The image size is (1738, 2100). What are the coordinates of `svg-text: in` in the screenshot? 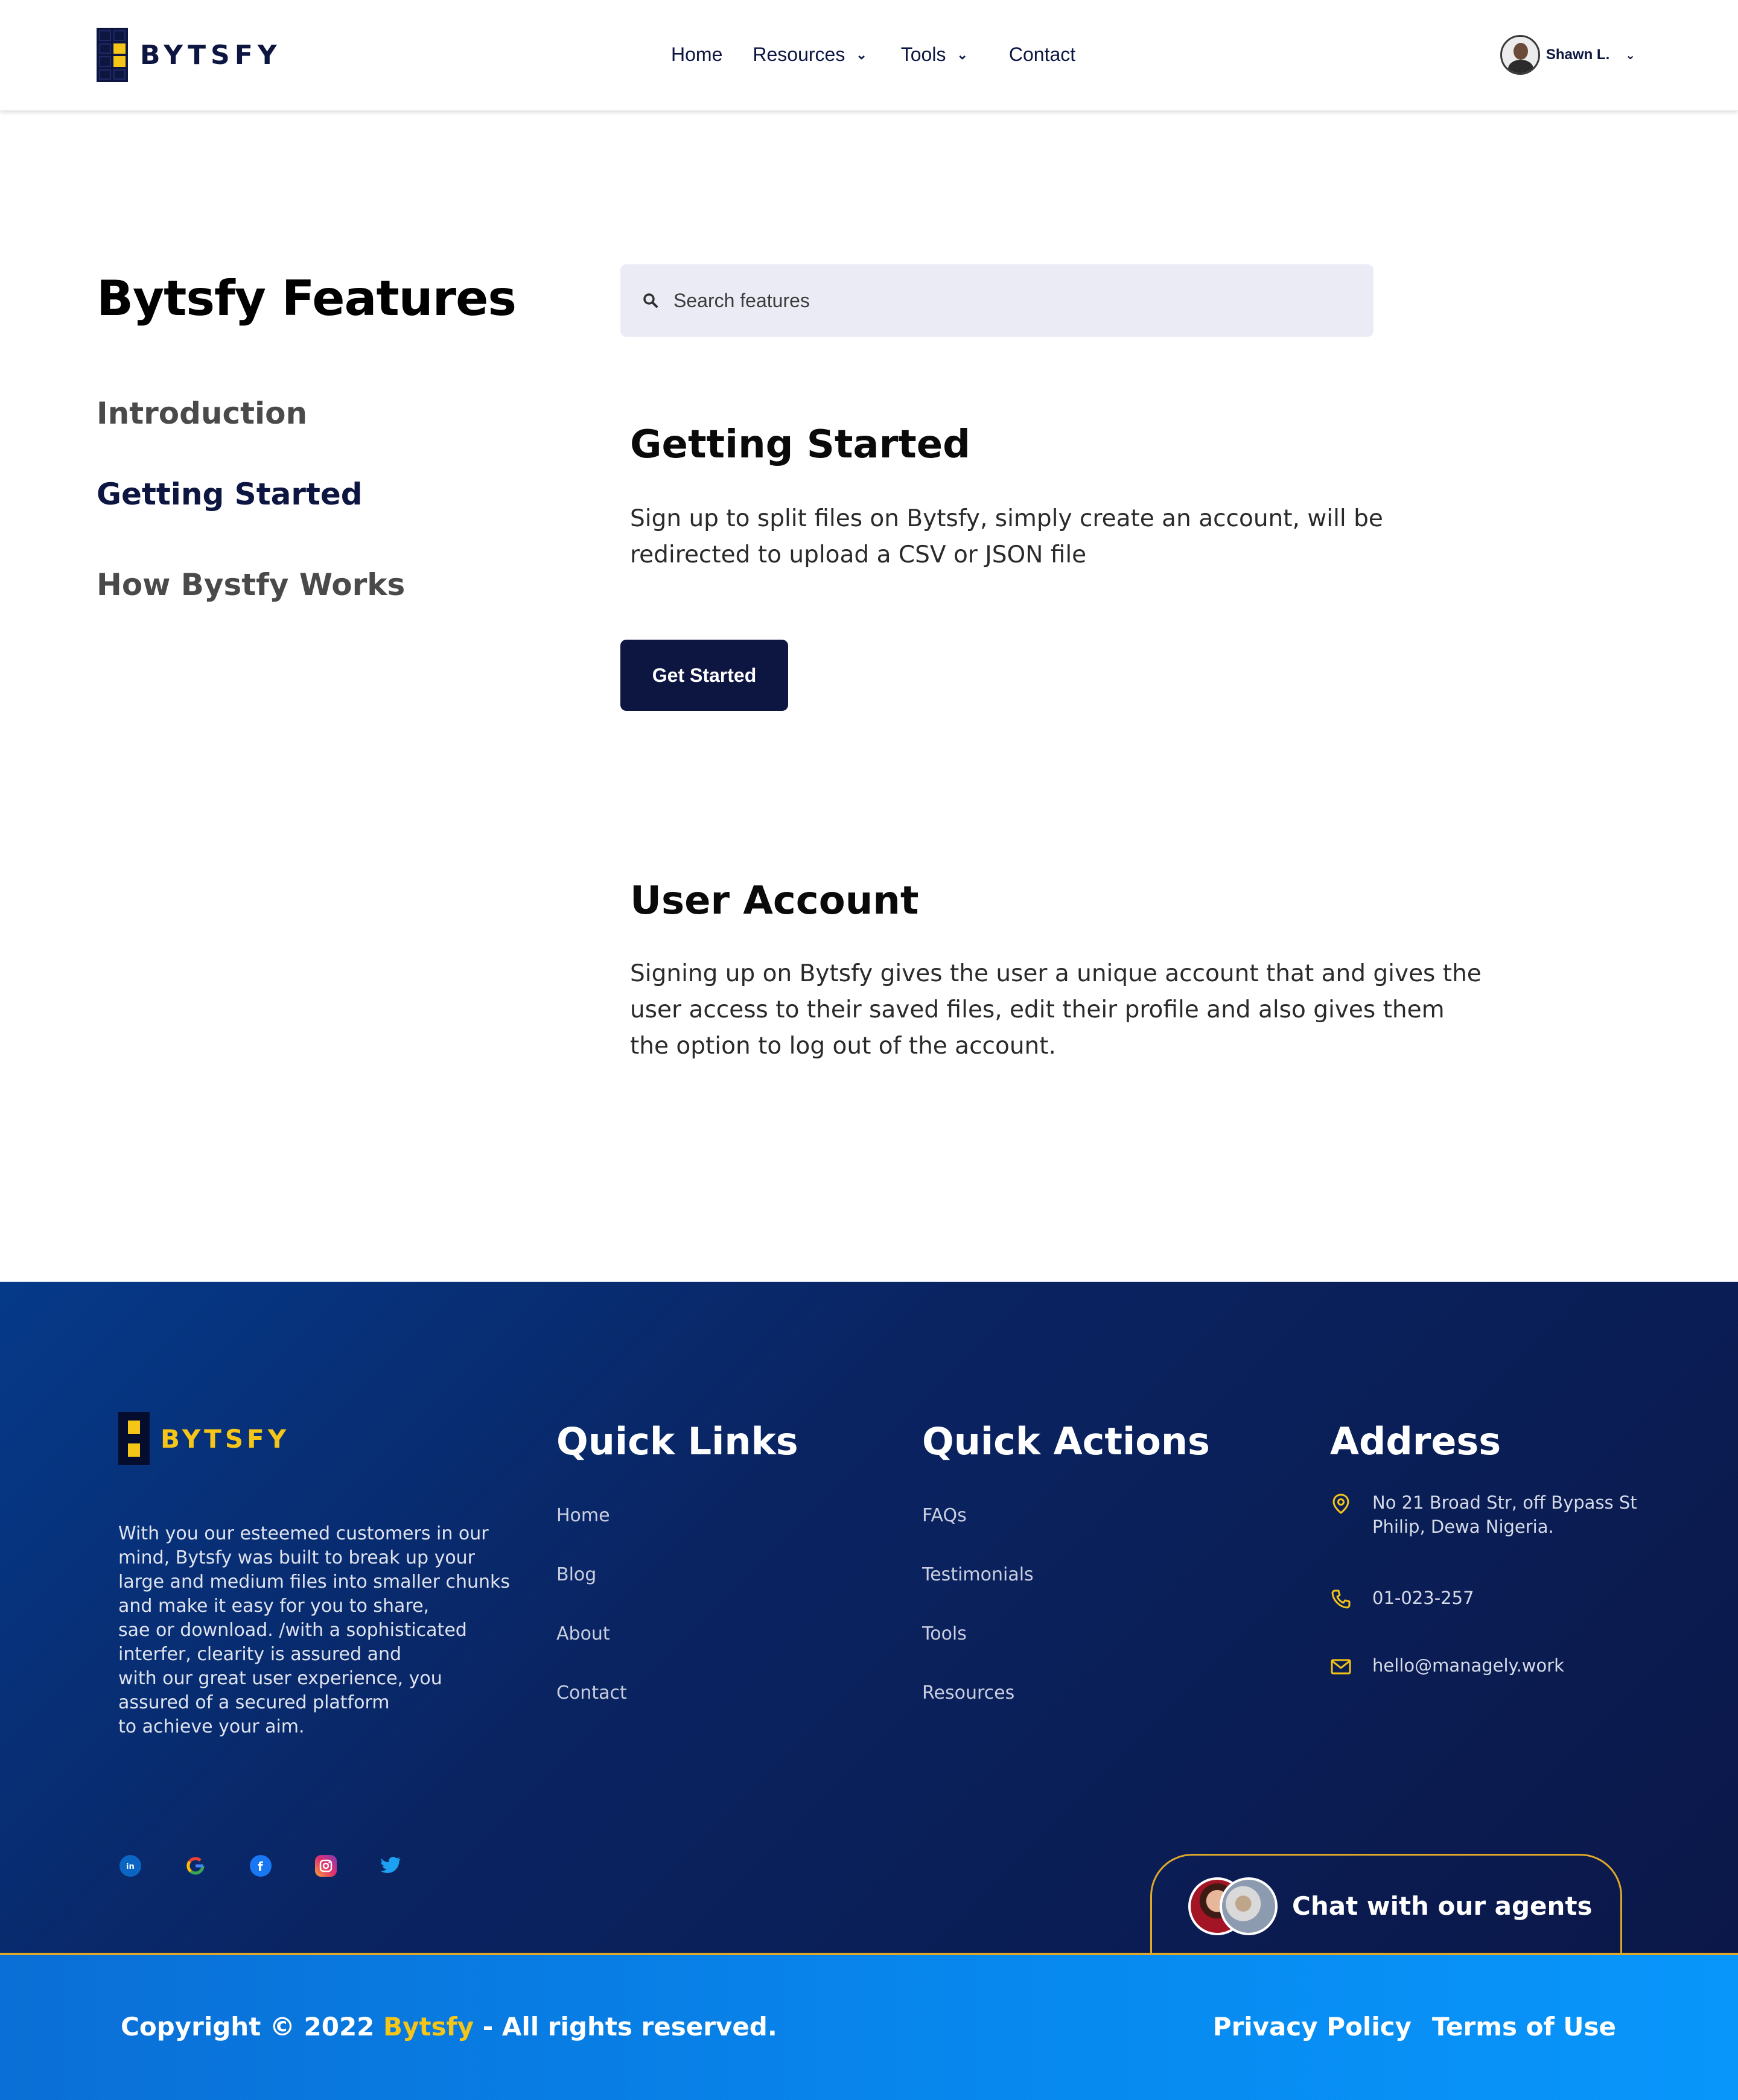 It's located at (130, 1866).